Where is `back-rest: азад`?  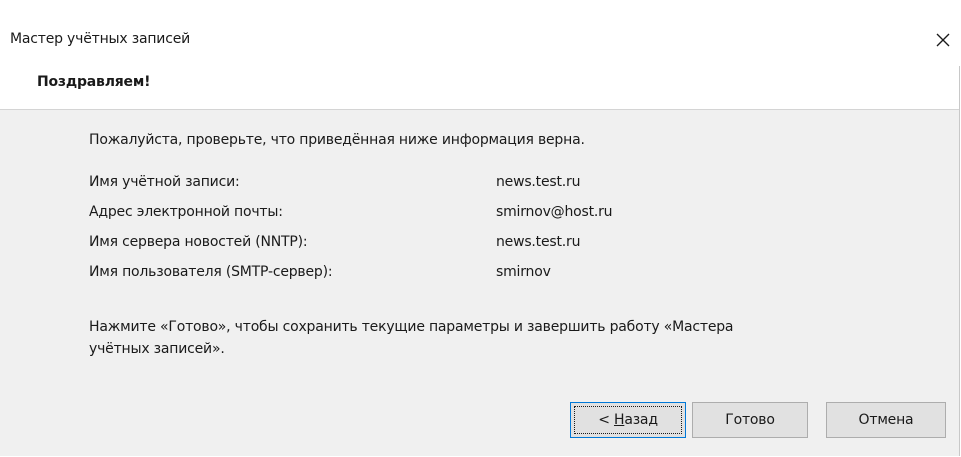
back-rest: азад is located at coordinates (641, 420).